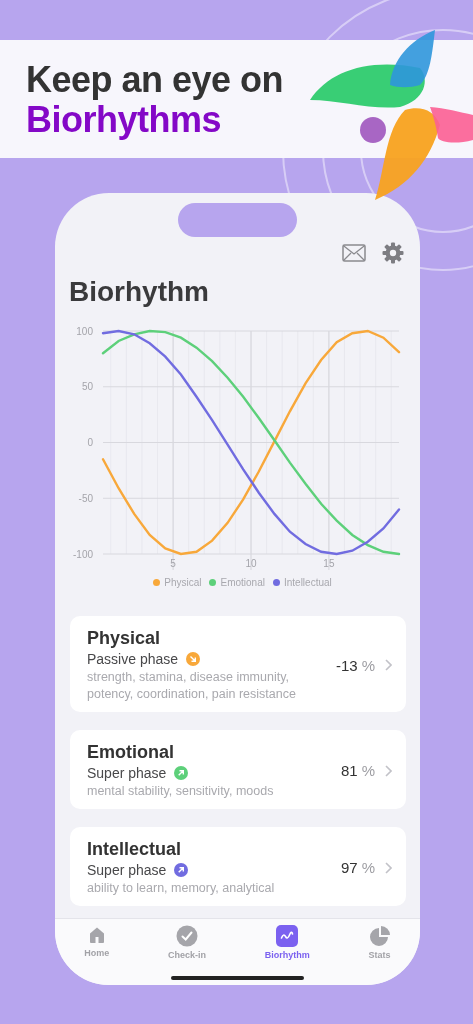 The image size is (473, 1024). What do you see at coordinates (131, 752) in the screenshot?
I see `card-title: Emotional` at bounding box center [131, 752].